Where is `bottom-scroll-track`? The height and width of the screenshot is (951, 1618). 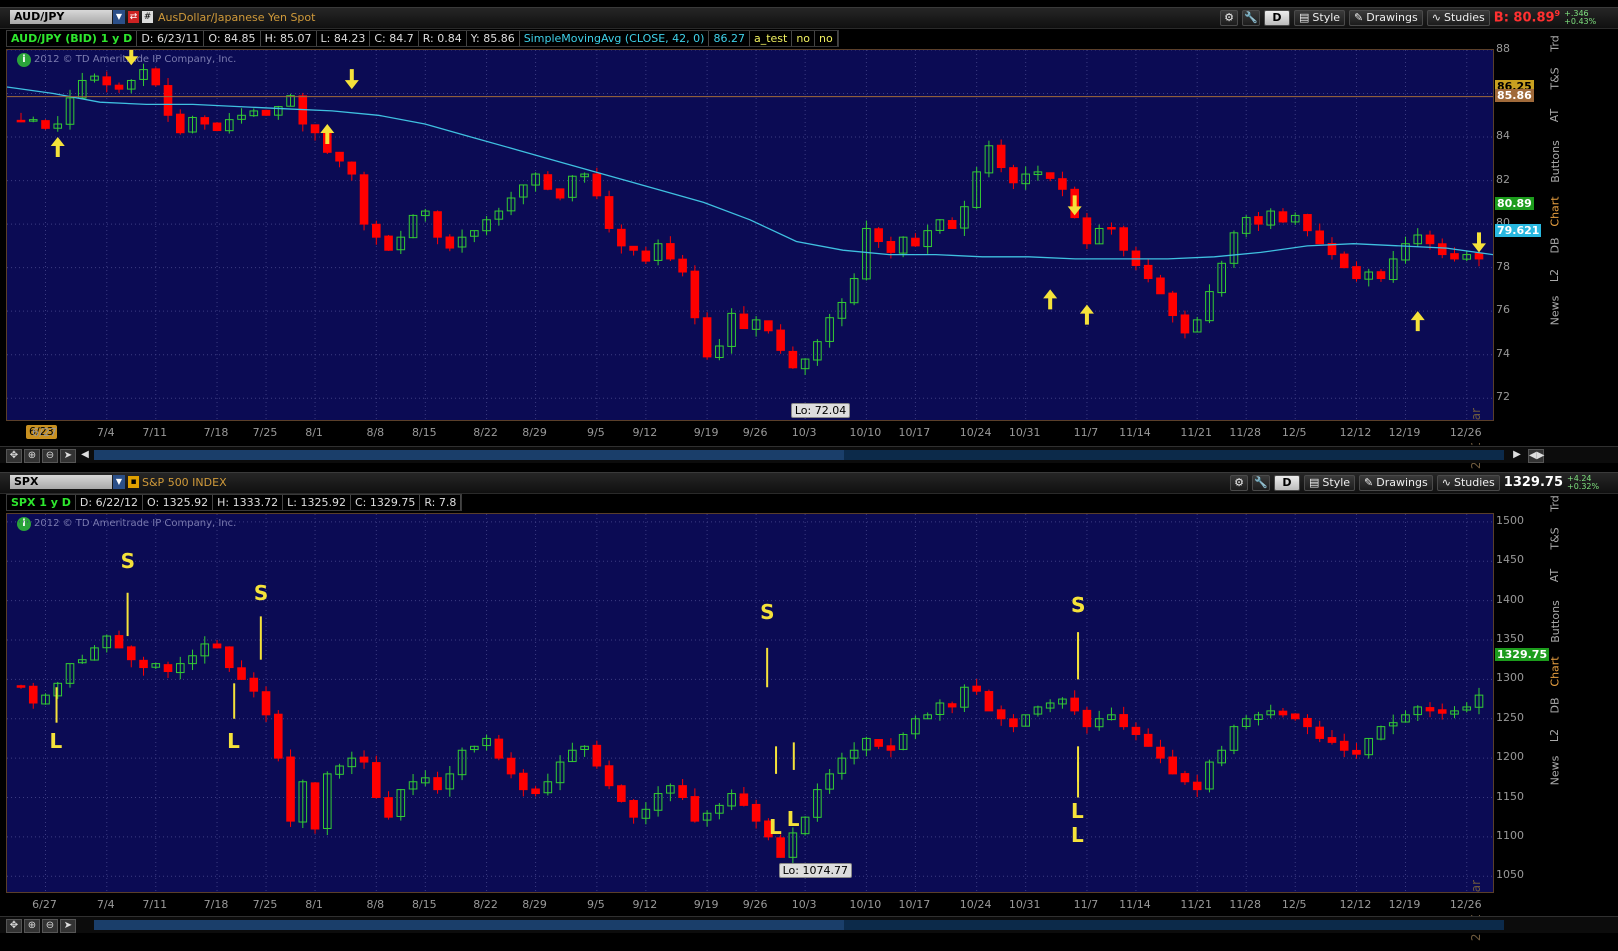
bottom-scroll-track is located at coordinates (799, 925).